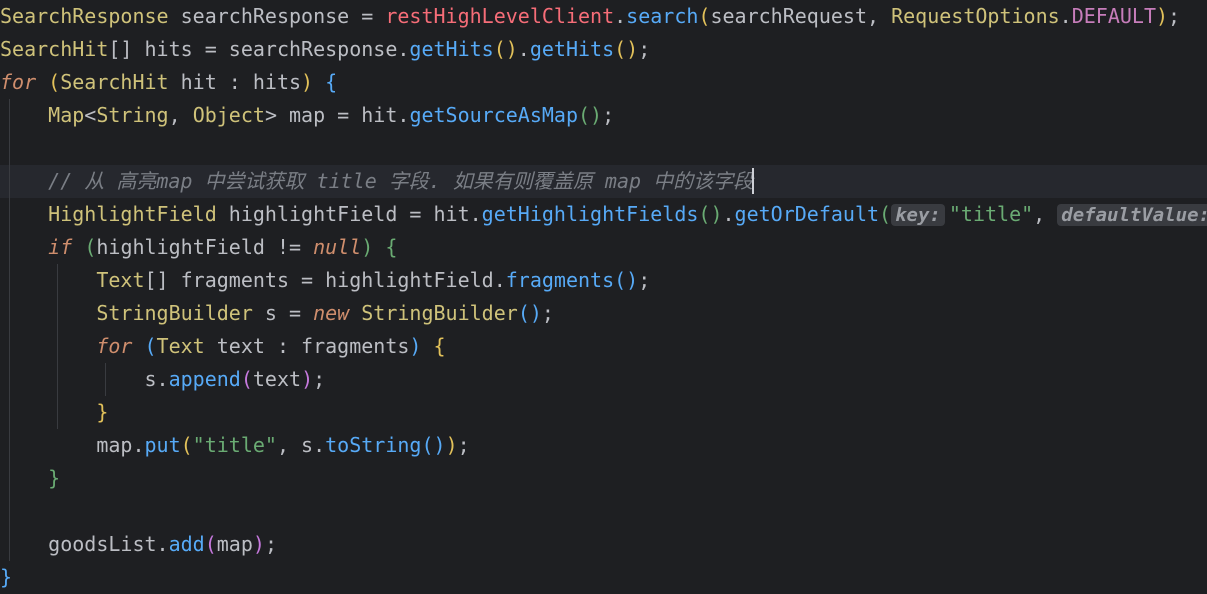 This screenshot has height=594, width=1207. I want to click on code-token: append, so click(204, 379).